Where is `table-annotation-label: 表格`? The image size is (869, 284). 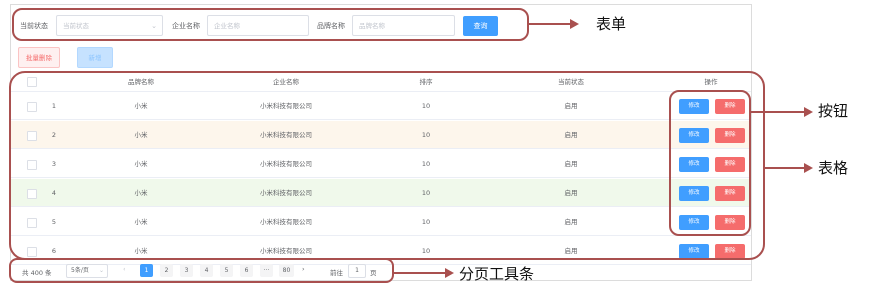
table-annotation-label: 表格 is located at coordinates (833, 168).